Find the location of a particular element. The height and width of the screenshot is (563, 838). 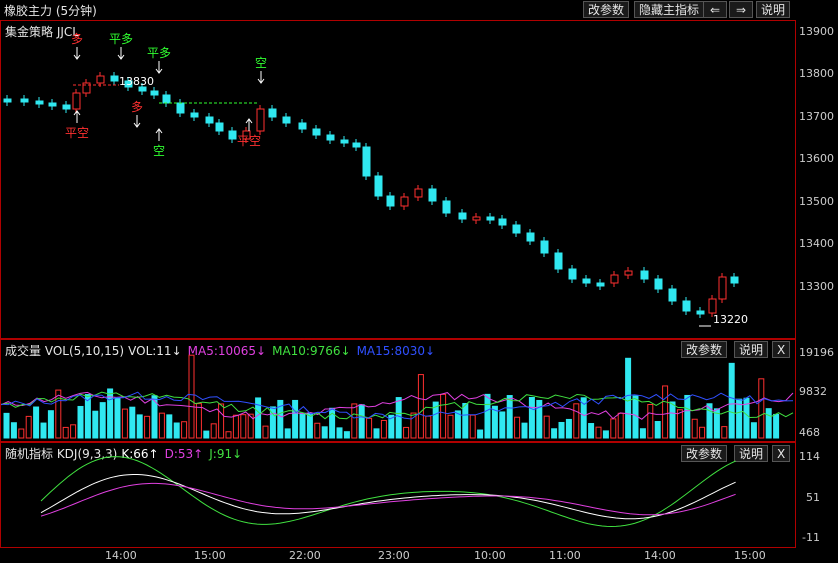

kdj-axis: 114 51 -11 is located at coordinates (817, 495).